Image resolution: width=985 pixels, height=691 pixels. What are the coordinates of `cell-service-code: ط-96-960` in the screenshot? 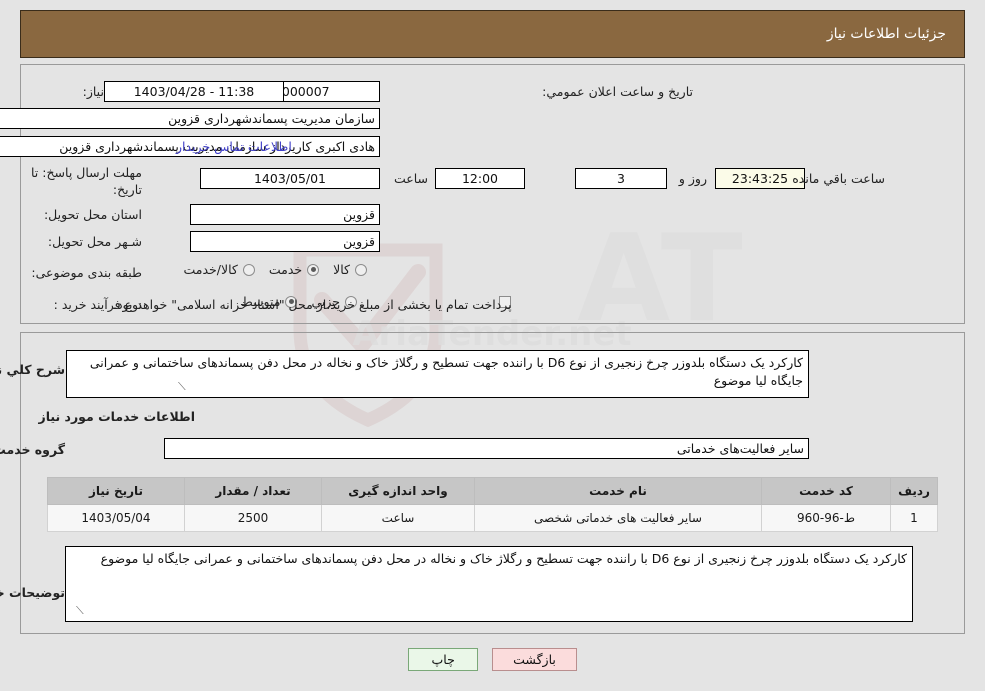 It's located at (826, 518).